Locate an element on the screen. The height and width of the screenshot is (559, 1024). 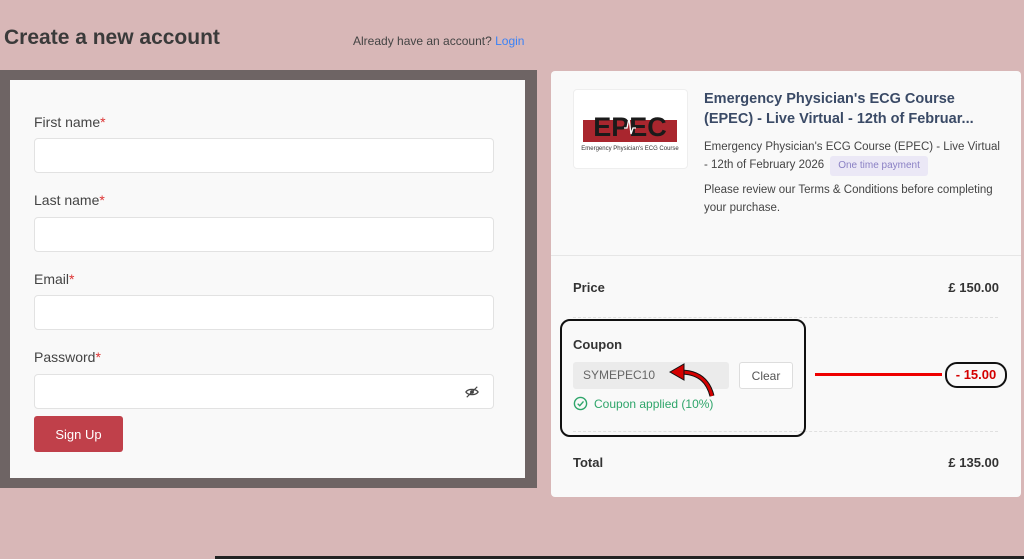
signup-button: Sign Up is located at coordinates (78, 434).